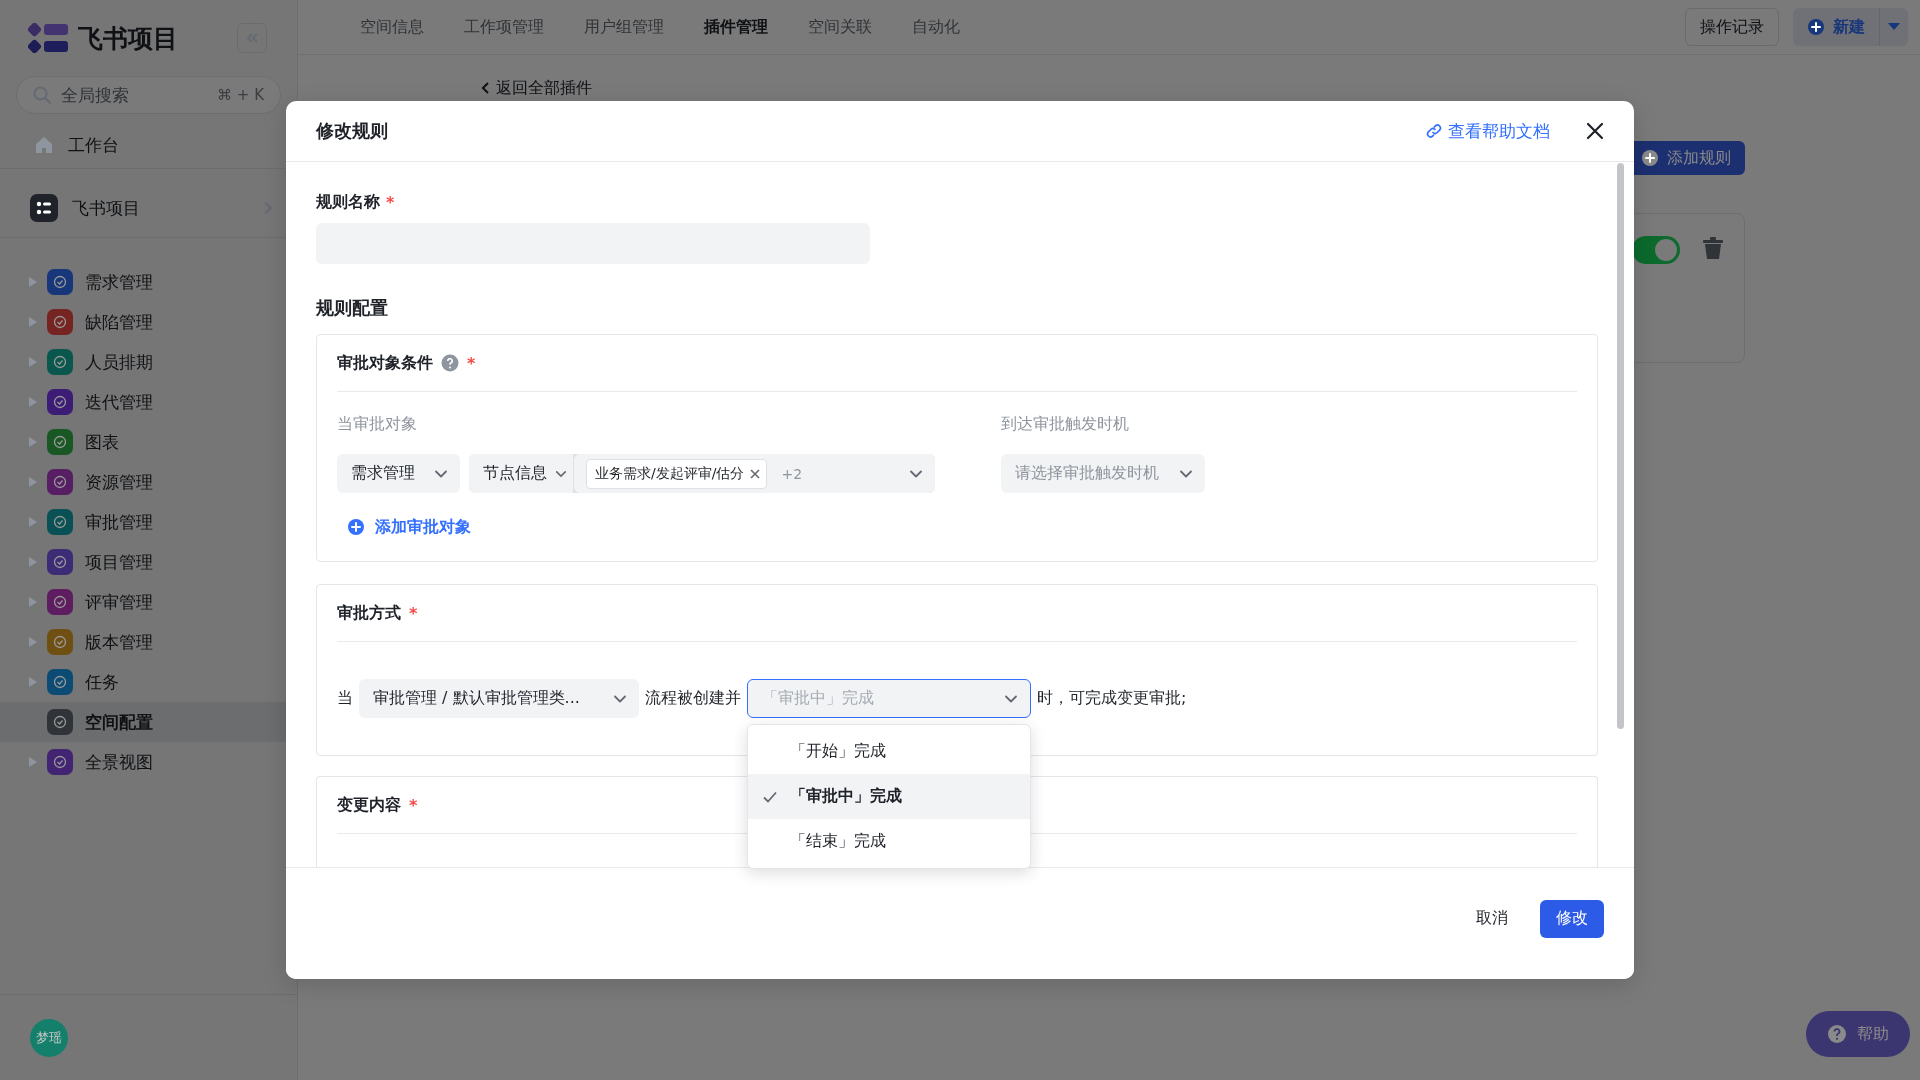 This screenshot has height=1080, width=1920. Describe the element at coordinates (148, 208) in the screenshot. I see `space-switcher: 飞书项目` at that location.